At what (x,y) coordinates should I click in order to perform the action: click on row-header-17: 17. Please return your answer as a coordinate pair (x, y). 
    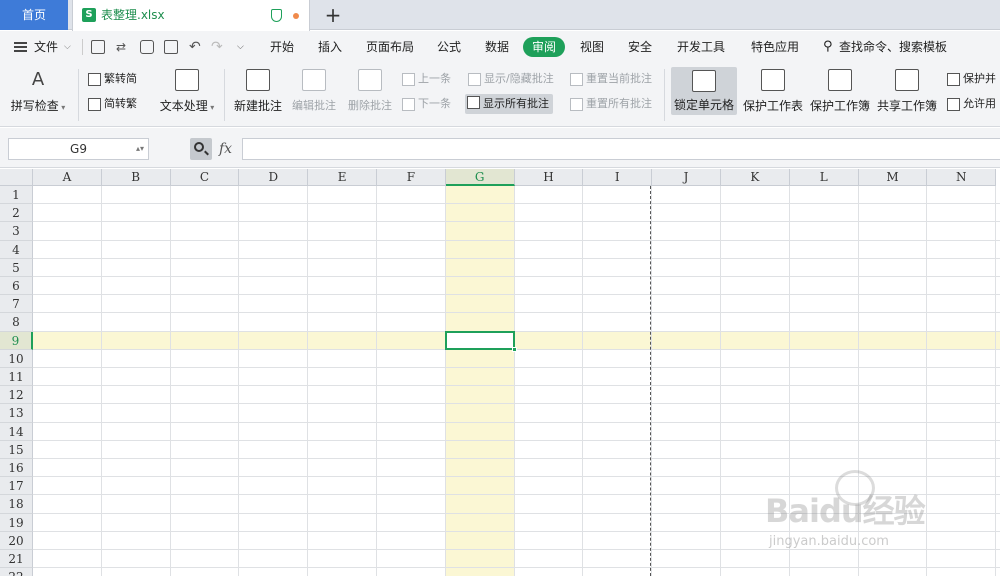
    Looking at the image, I should click on (16, 486).